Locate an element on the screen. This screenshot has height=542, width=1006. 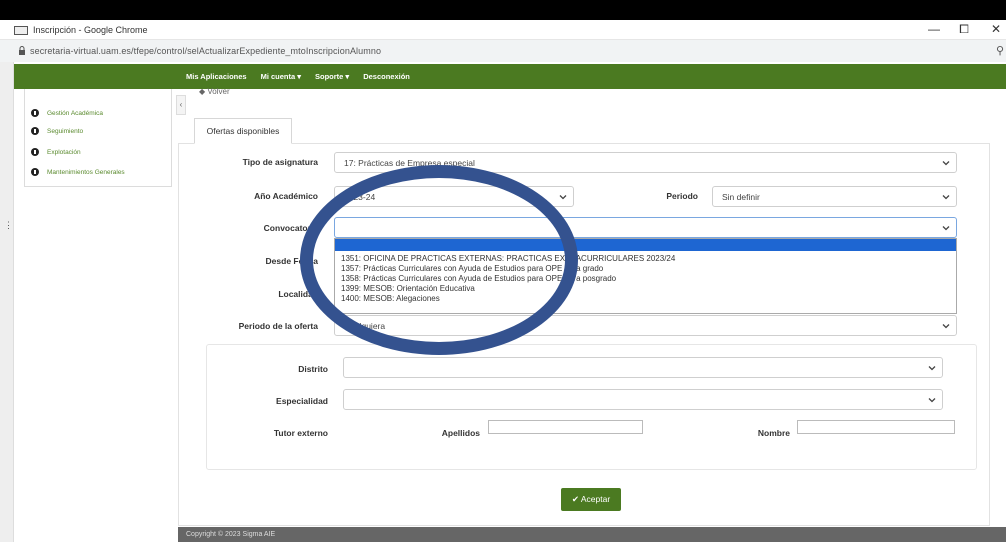
nombre-input is located at coordinates (876, 427).